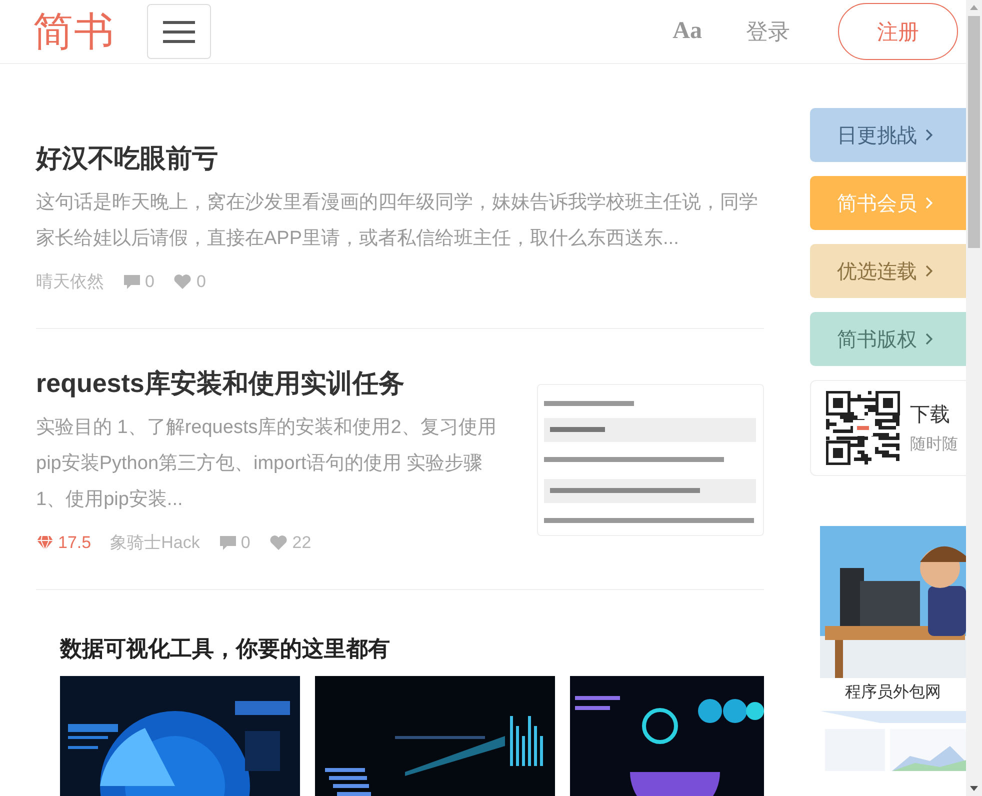  I want to click on author-name: 象骑士Hack, so click(155, 543).